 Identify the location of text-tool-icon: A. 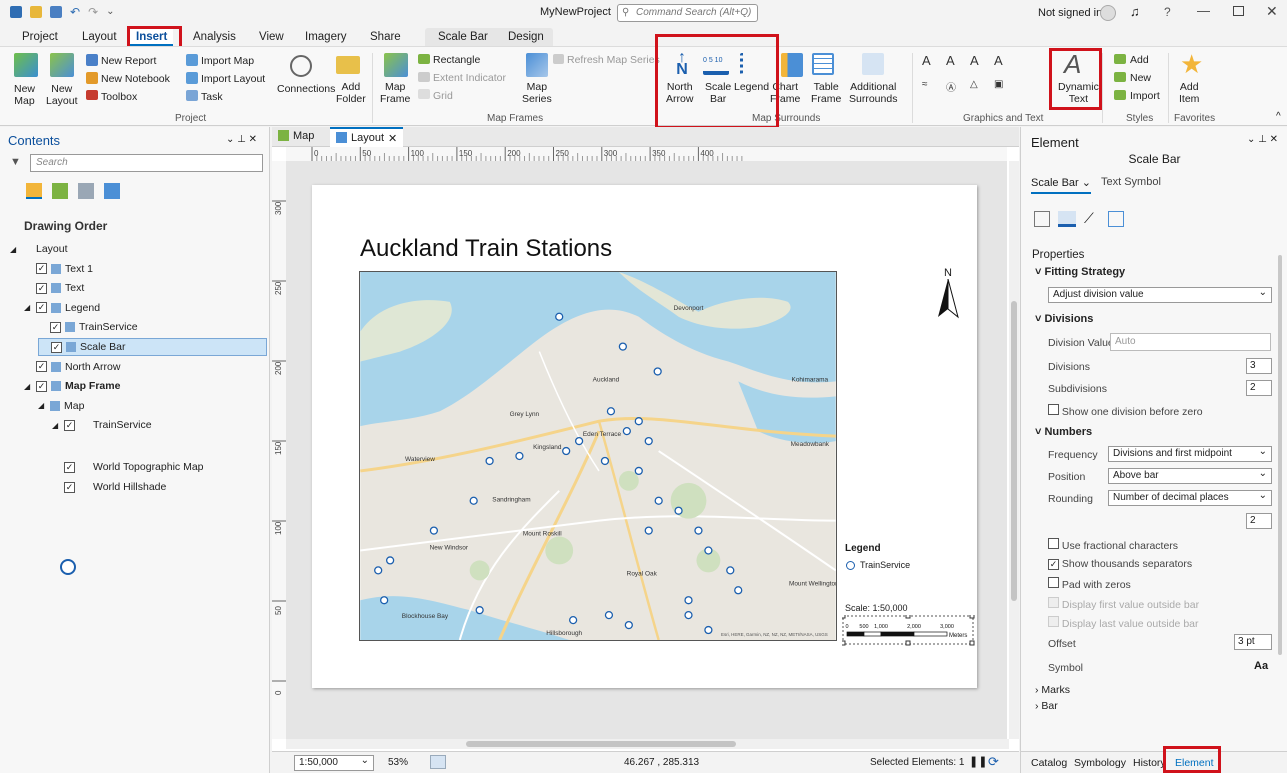
(934, 65).